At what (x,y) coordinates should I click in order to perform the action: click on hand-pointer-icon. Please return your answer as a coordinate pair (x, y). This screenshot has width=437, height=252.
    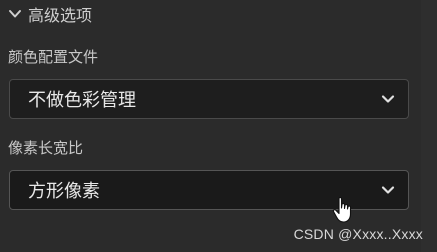
    Looking at the image, I should click on (343, 210).